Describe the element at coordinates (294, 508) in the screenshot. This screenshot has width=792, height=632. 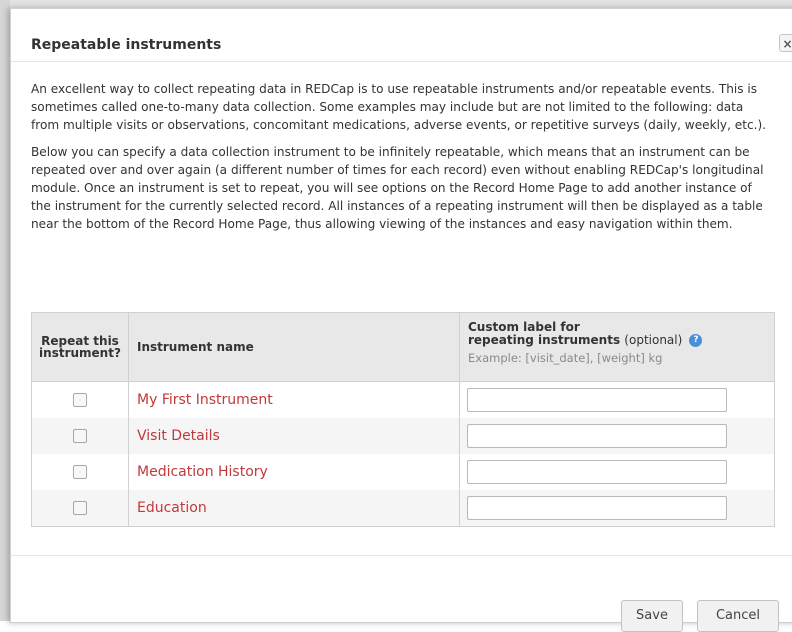
I see `instrument-cell: Education` at that location.